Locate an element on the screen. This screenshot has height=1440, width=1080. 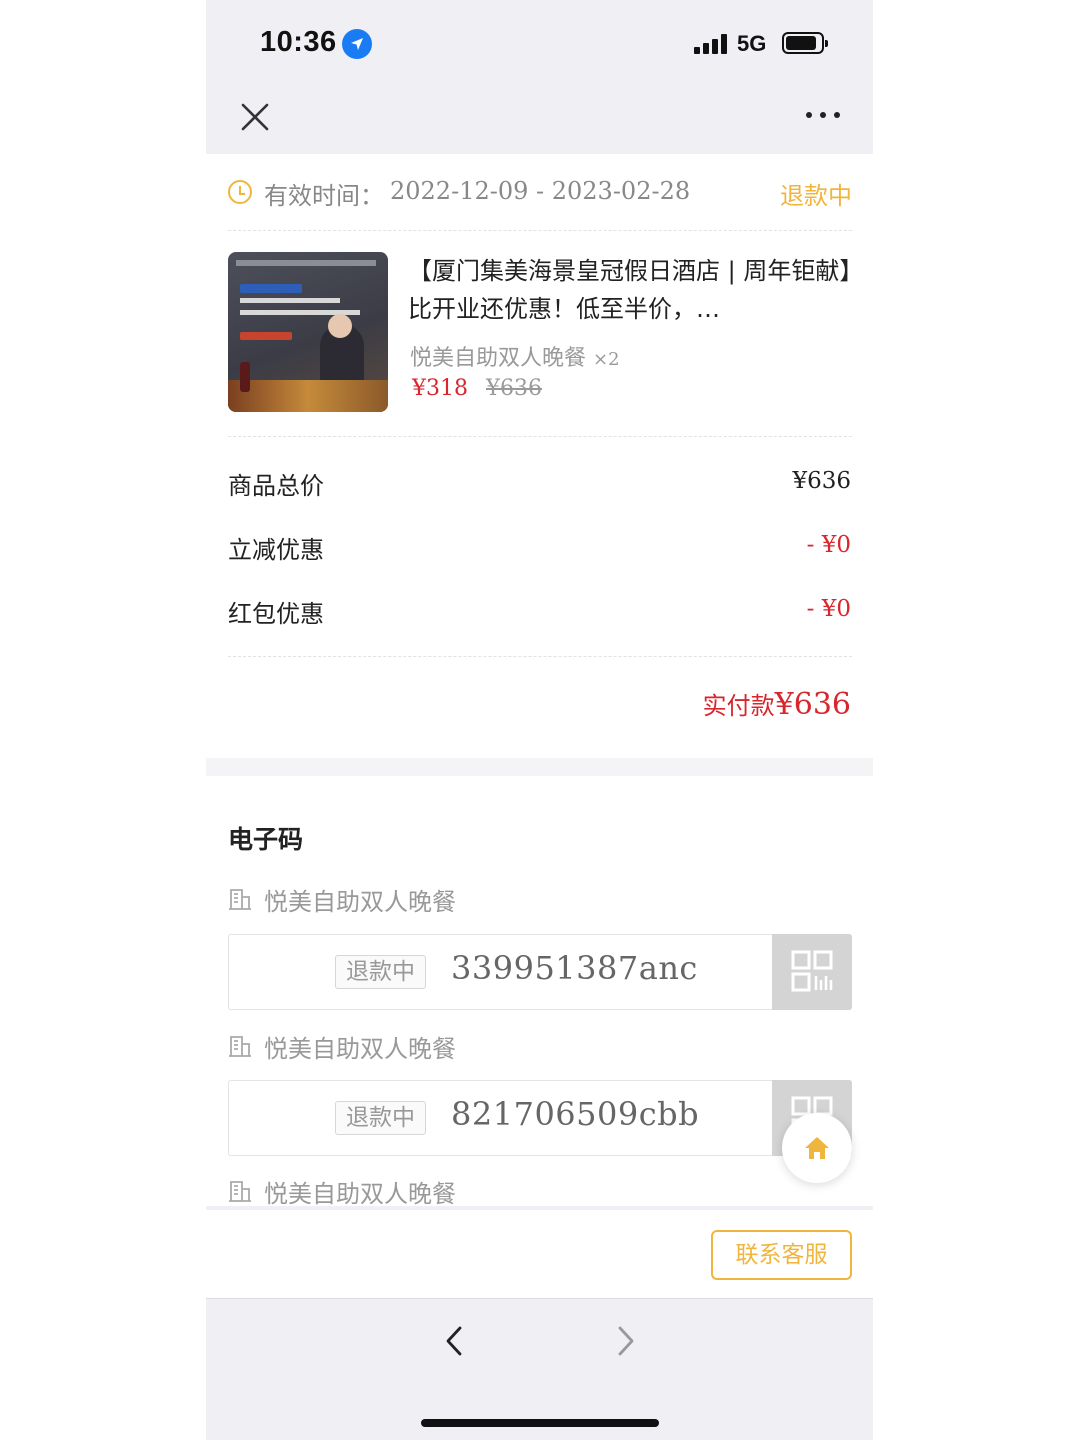
home-icon is located at coordinates (817, 1148).